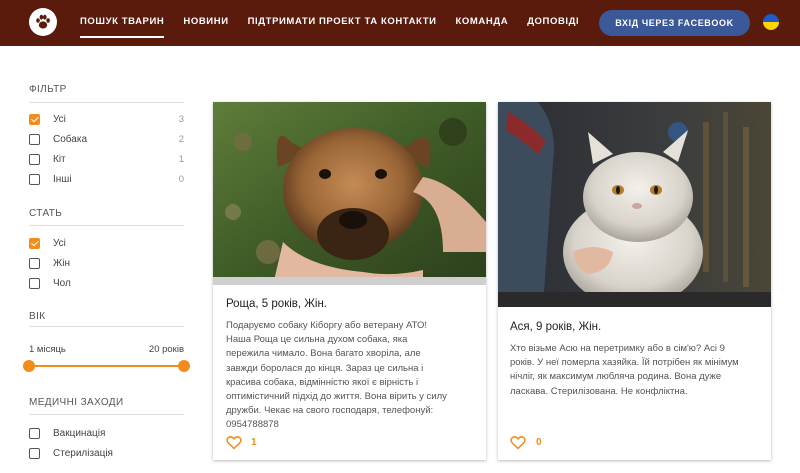 This screenshot has height=473, width=800. I want to click on medical-option-sterilization: Стерилізація, so click(106, 455).